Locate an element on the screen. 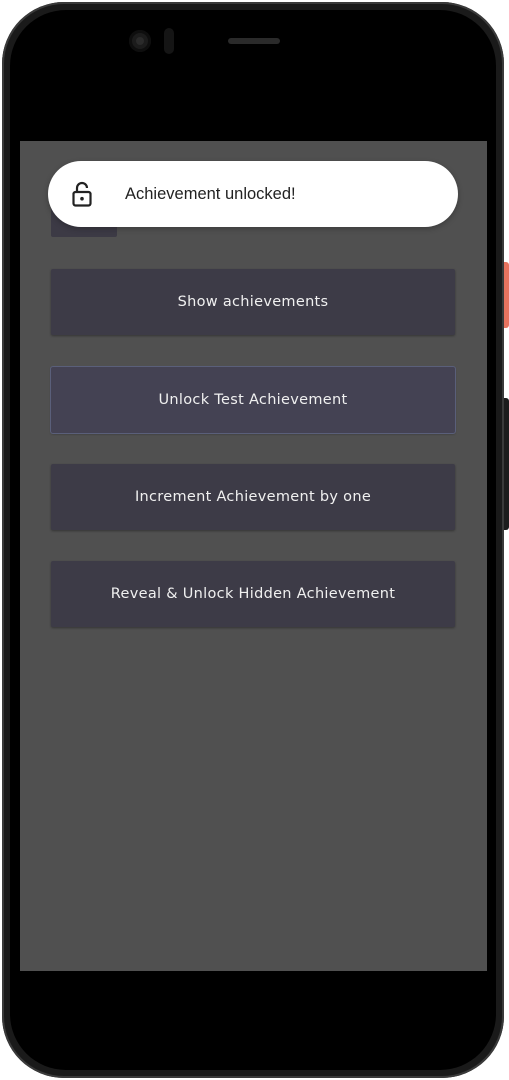 The width and height of the screenshot is (509, 1080). show-achievements-button: Show achievements is located at coordinates (253, 302).